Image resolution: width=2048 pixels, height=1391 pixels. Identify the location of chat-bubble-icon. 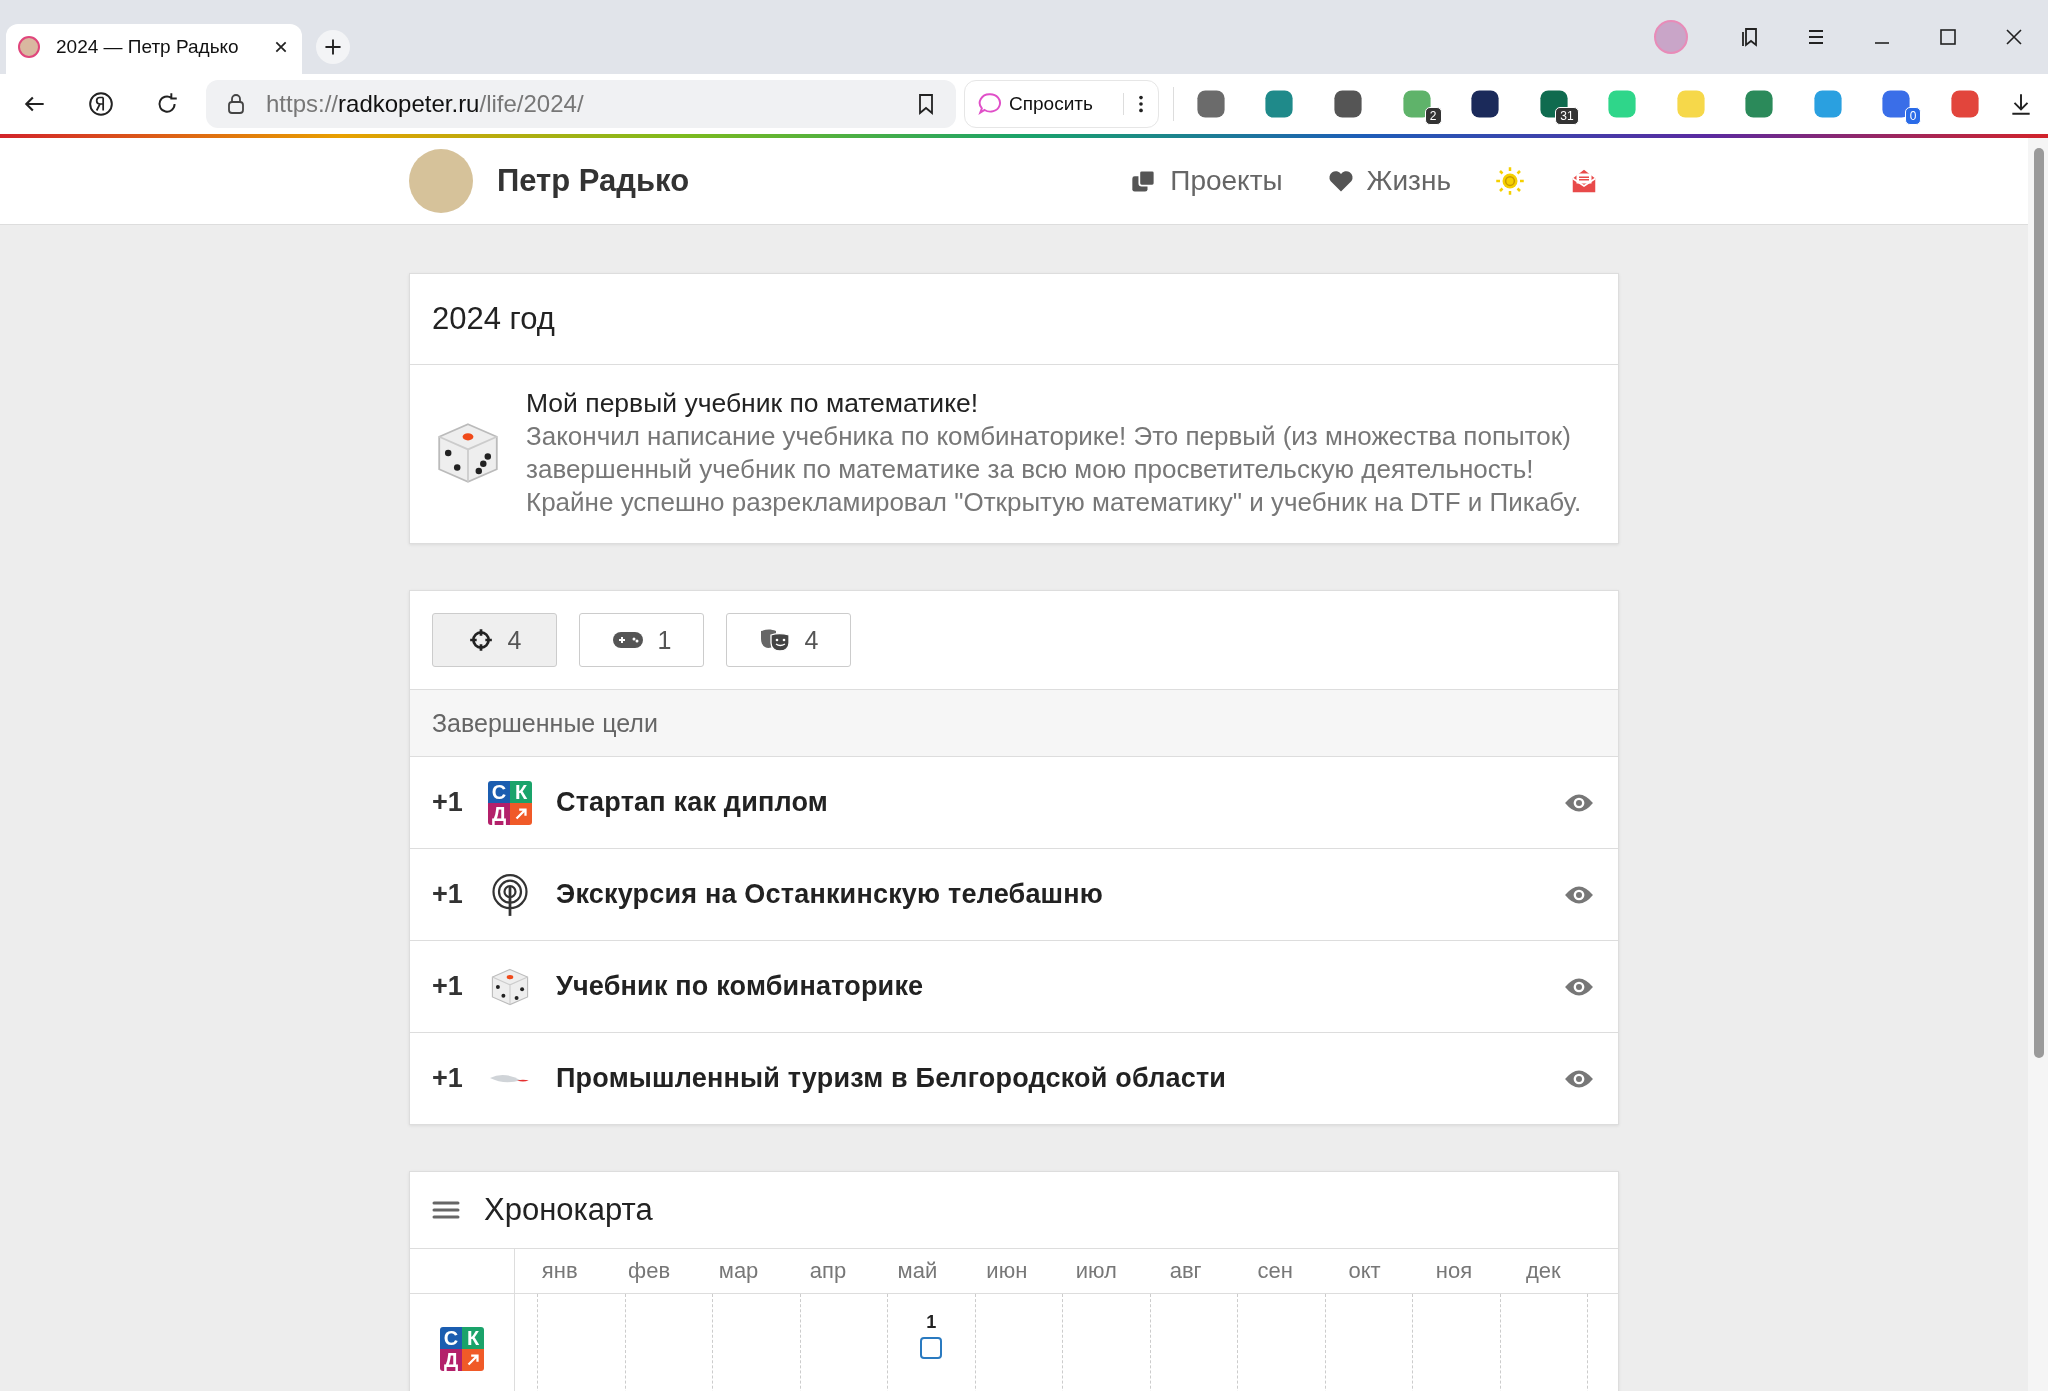
(990, 104).